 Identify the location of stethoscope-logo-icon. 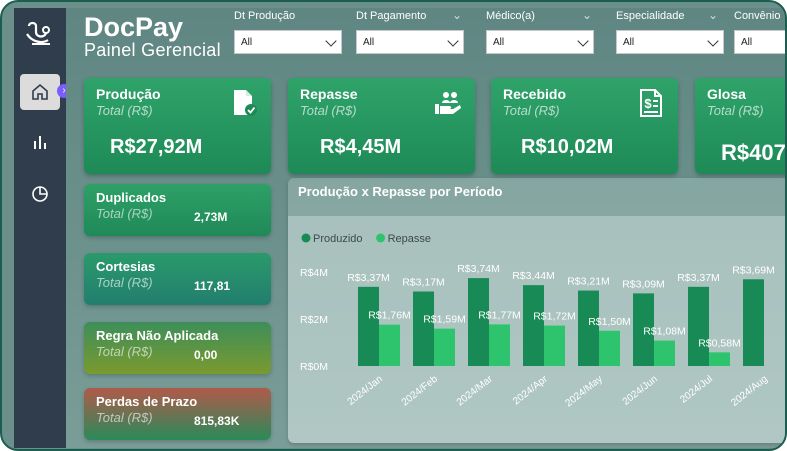
(40, 35).